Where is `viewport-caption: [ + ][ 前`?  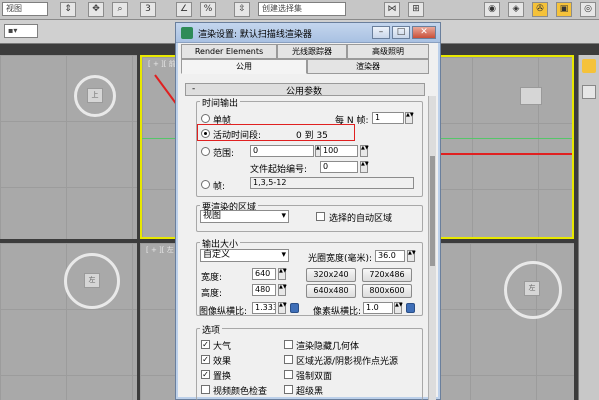 viewport-caption: [ + ][ 前 is located at coordinates (162, 64).